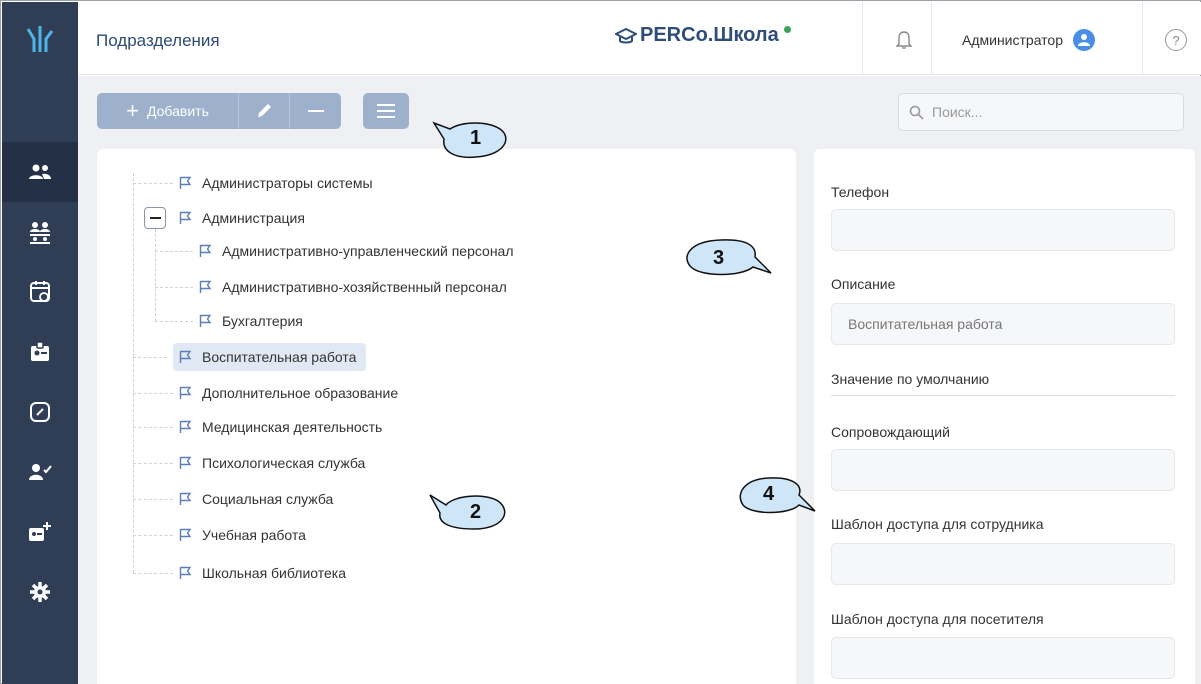 The width and height of the screenshot is (1201, 684). I want to click on tree-item-selected: Воспитательная работа, so click(270, 357).